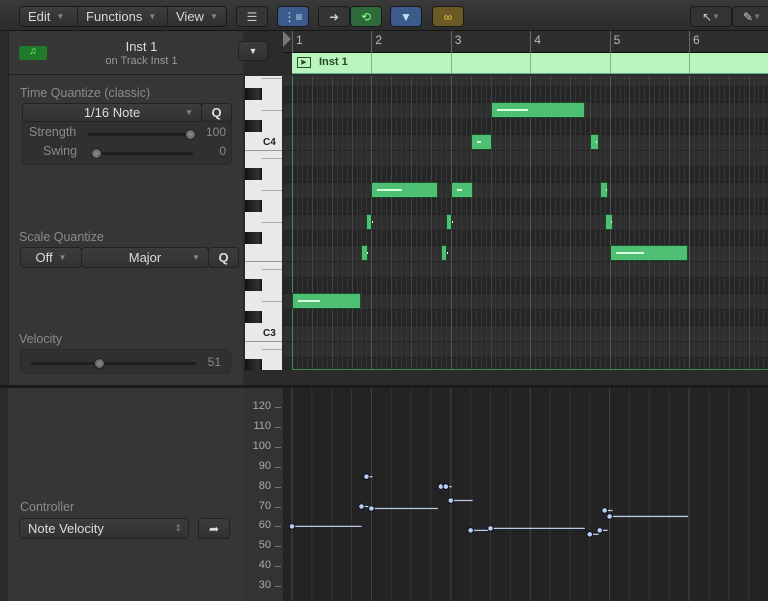 The width and height of the screenshot is (768, 601). What do you see at coordinates (142, 153) in the screenshot?
I see `swing-slider` at bounding box center [142, 153].